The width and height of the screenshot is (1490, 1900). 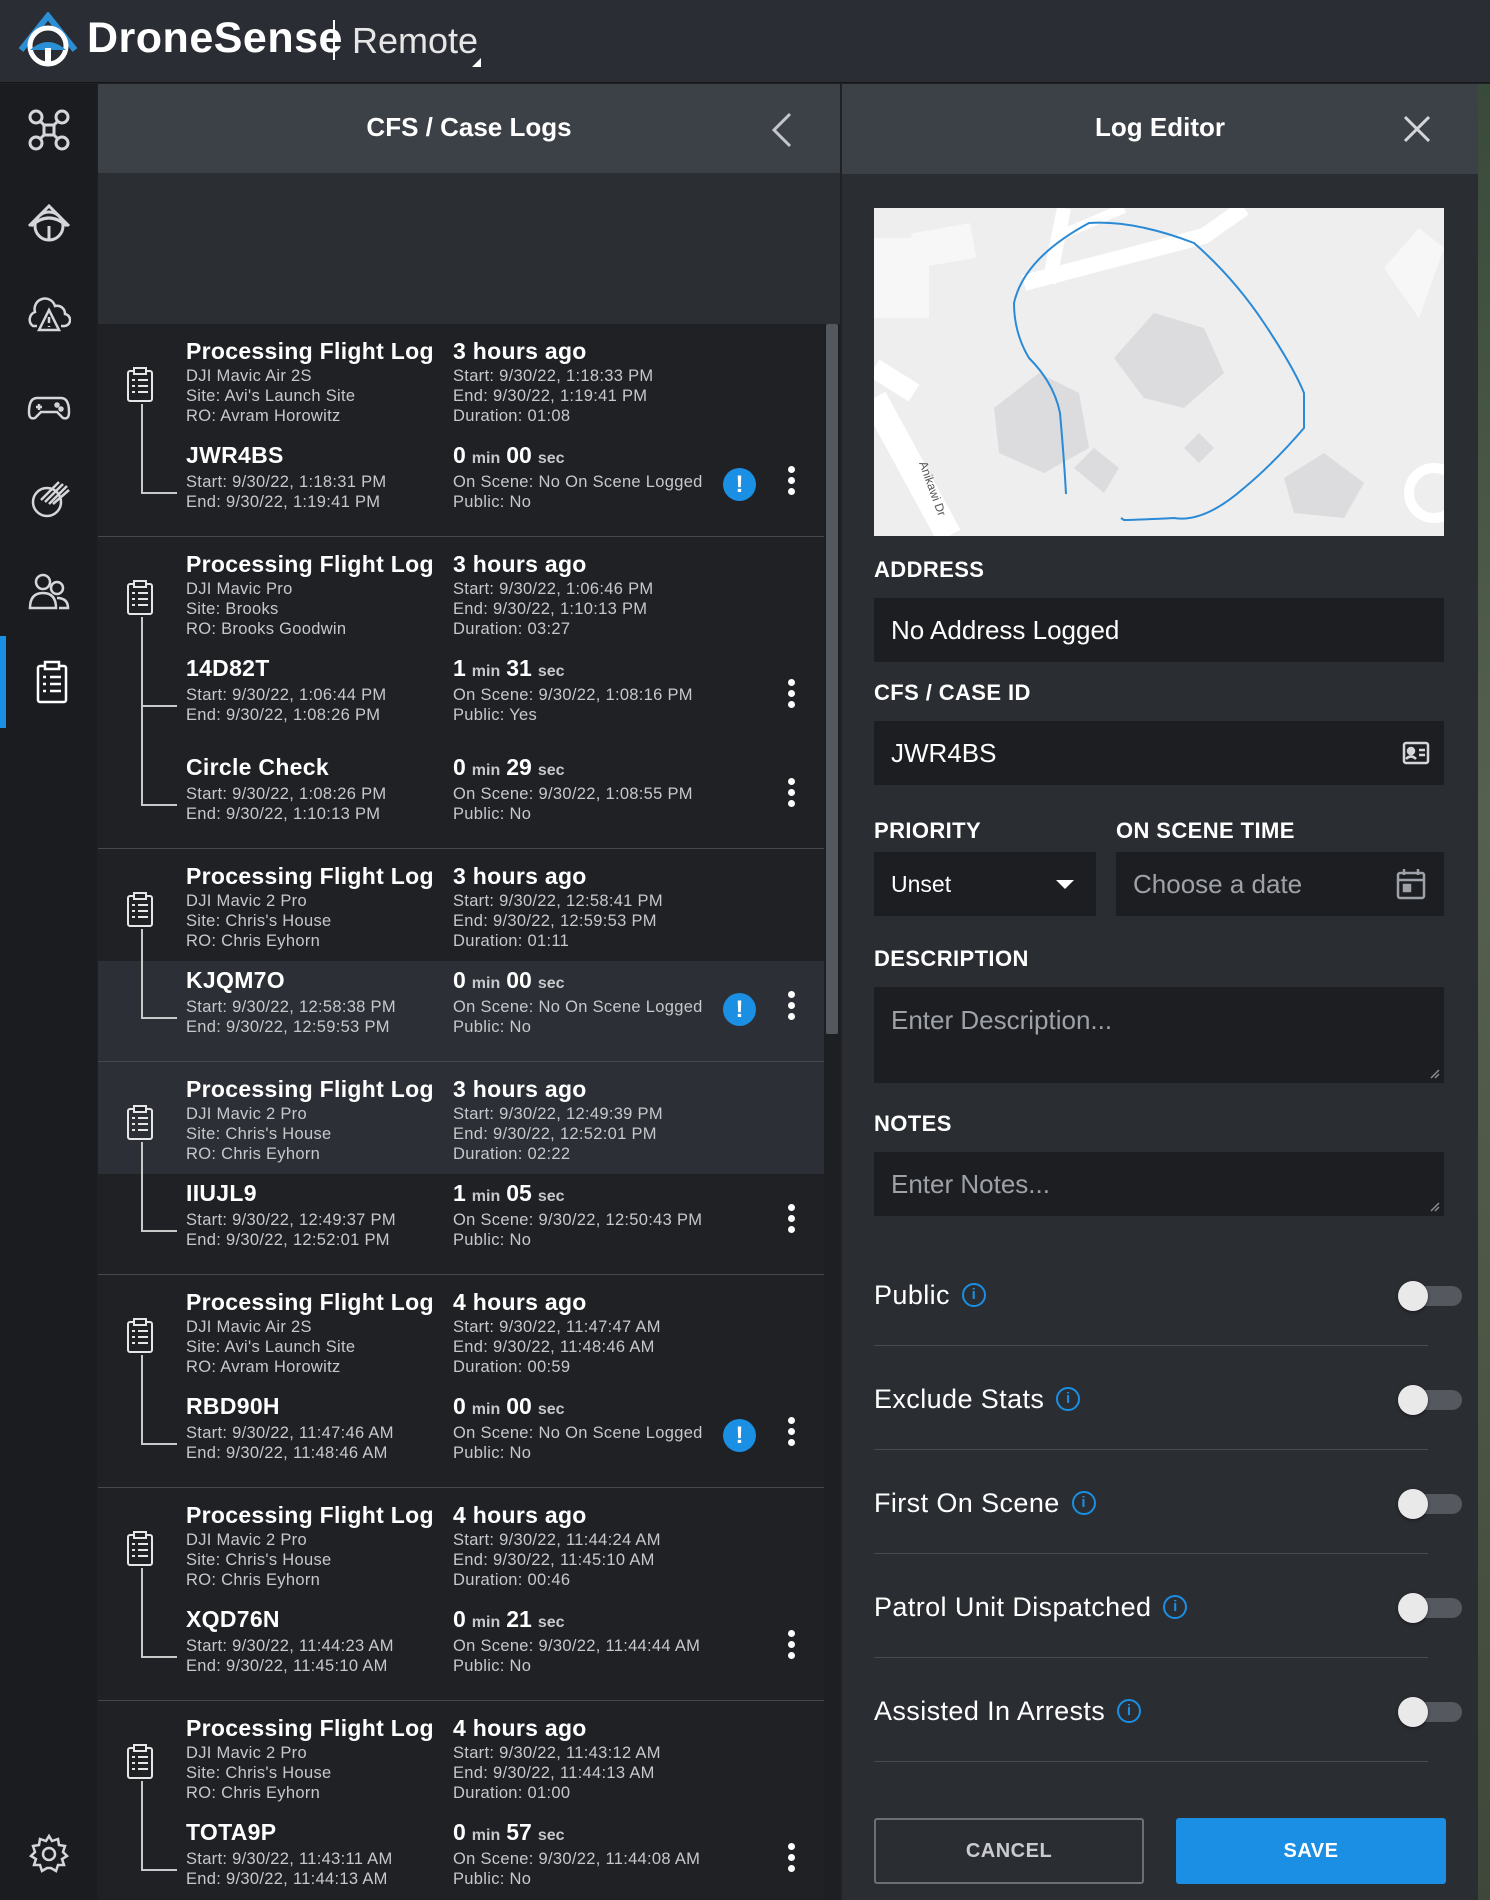 What do you see at coordinates (235, 980) in the screenshot?
I see `case-id: KJQM7O` at bounding box center [235, 980].